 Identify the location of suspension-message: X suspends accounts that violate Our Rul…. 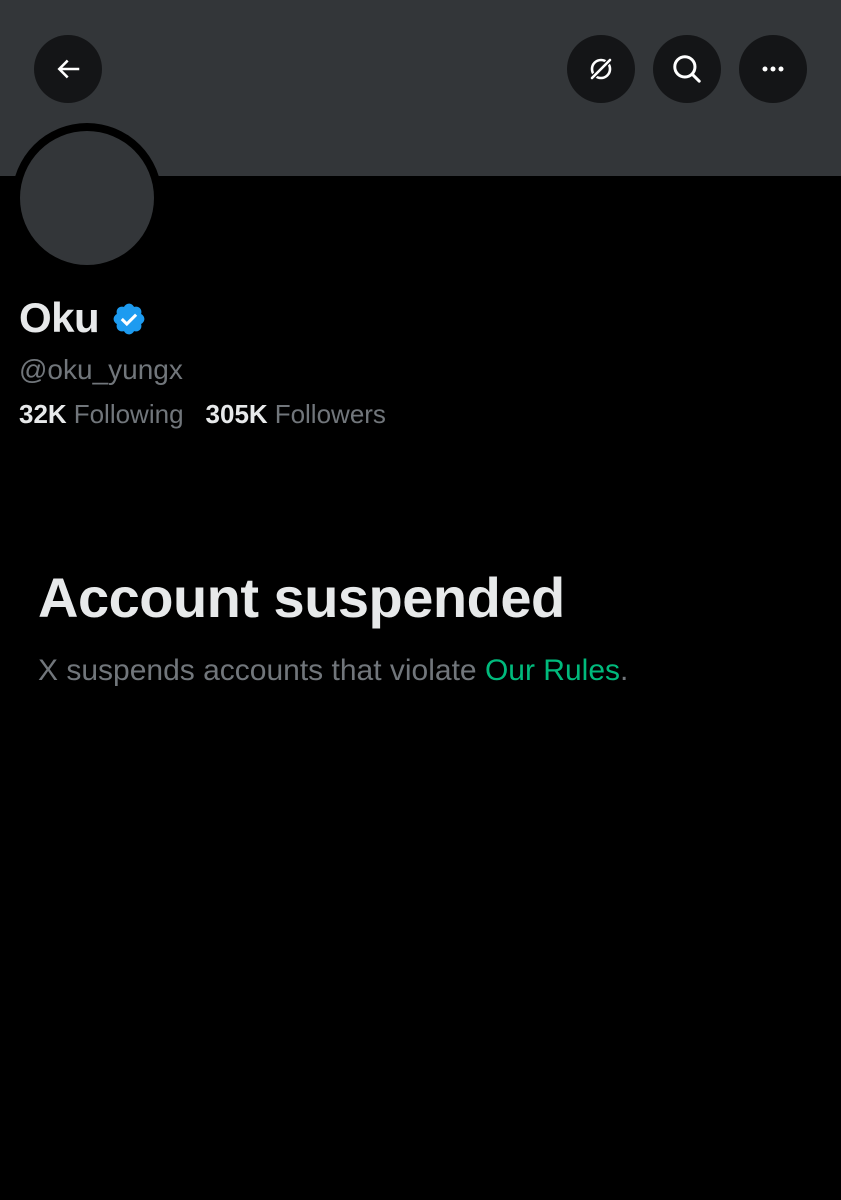
(333, 671).